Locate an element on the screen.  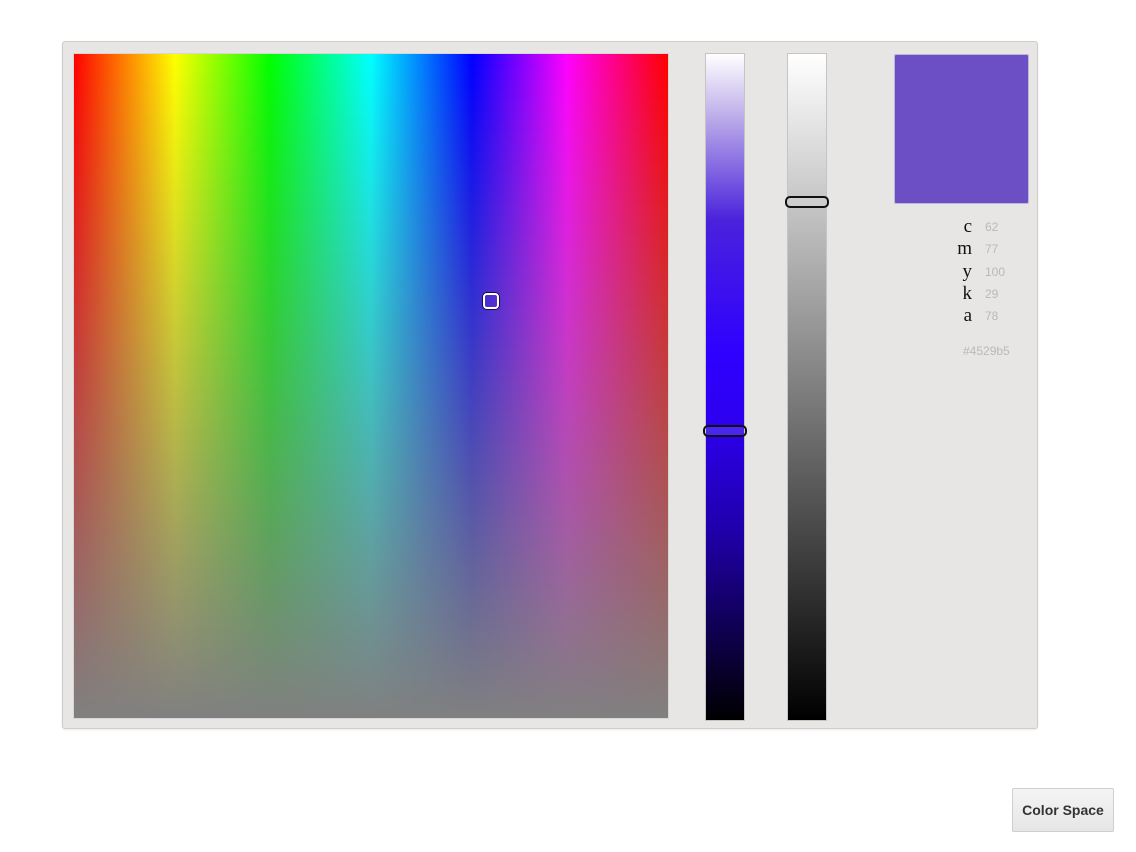
value-label: c is located at coordinates (967, 227).